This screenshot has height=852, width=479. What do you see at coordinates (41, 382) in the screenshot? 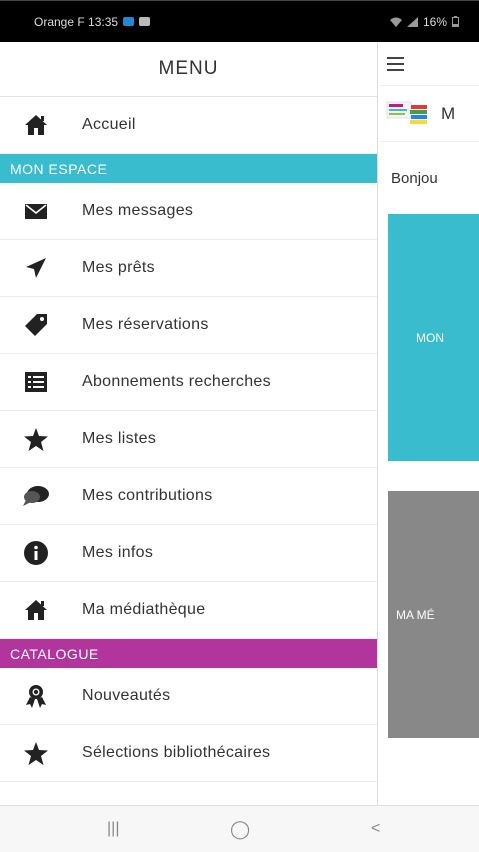
I see `list-icon` at bounding box center [41, 382].